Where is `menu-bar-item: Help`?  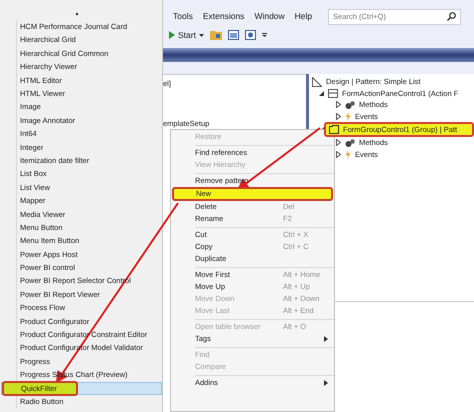
menu-bar-item: Help is located at coordinates (303, 16).